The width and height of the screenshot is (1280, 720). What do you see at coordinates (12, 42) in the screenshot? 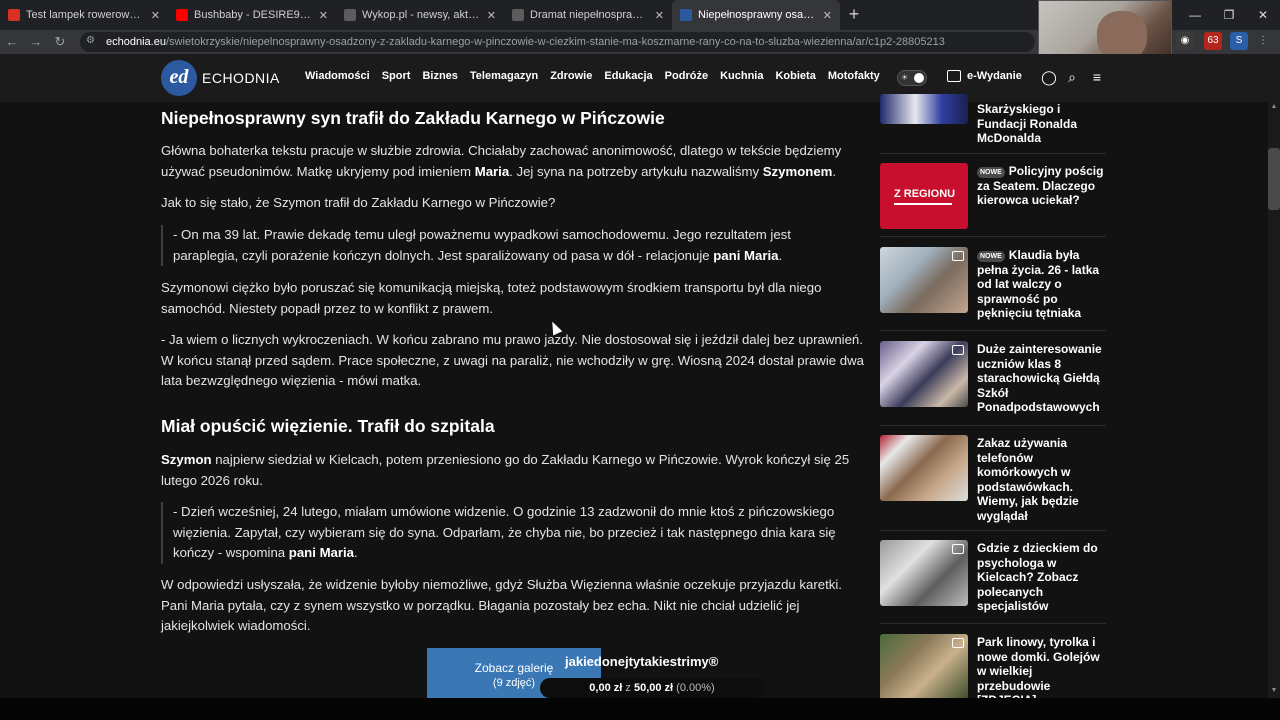
I see `back-icon: ←` at bounding box center [12, 42].